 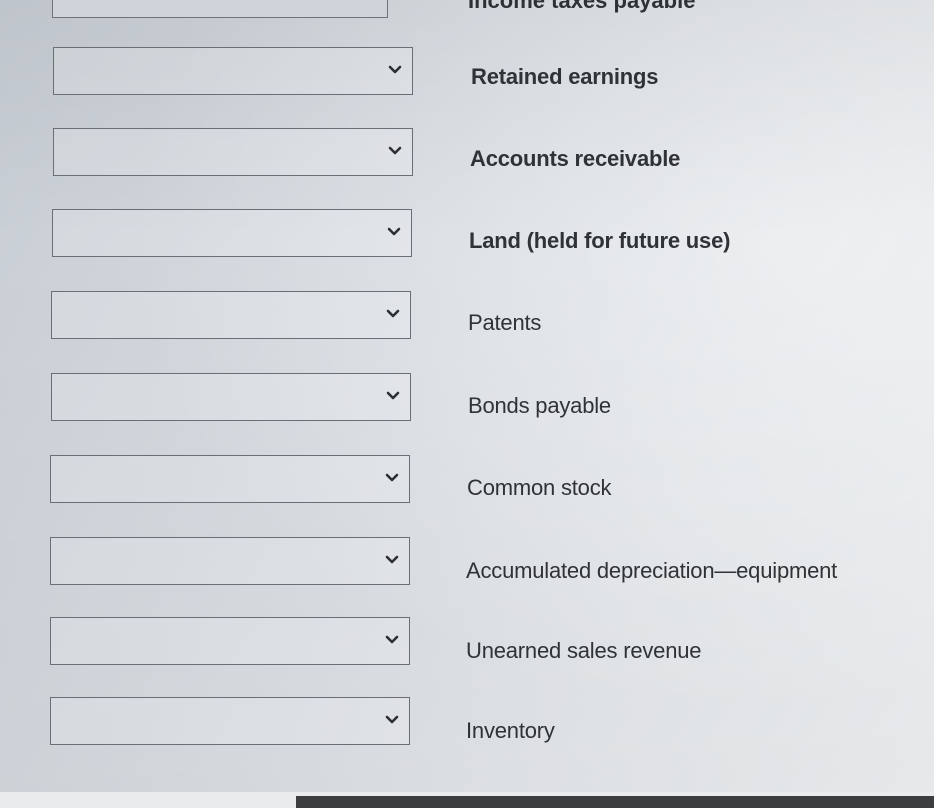 What do you see at coordinates (600, 240) in the screenshot?
I see `account-label: Land (held for future use)` at bounding box center [600, 240].